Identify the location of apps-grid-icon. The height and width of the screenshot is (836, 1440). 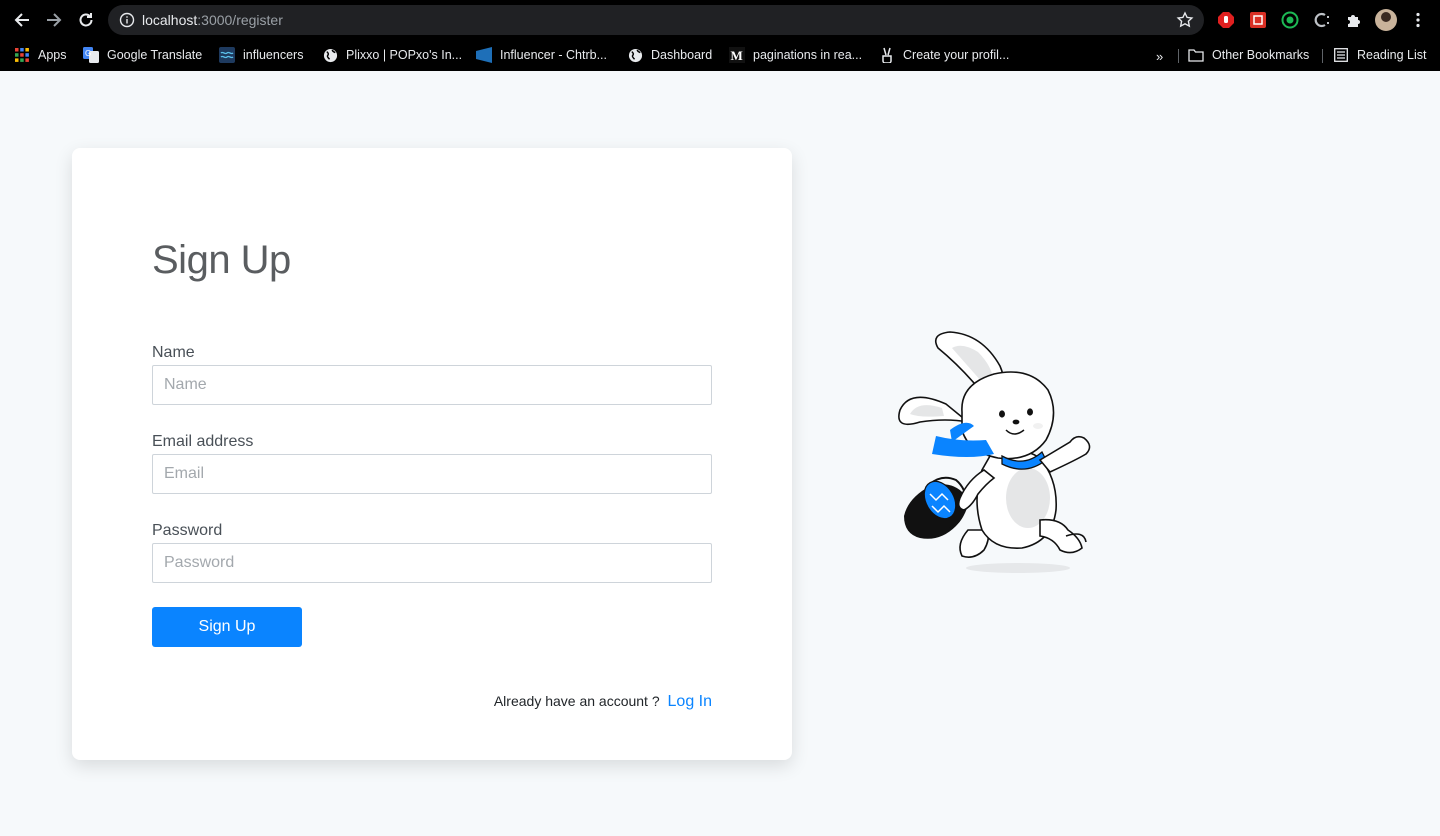
(22, 55).